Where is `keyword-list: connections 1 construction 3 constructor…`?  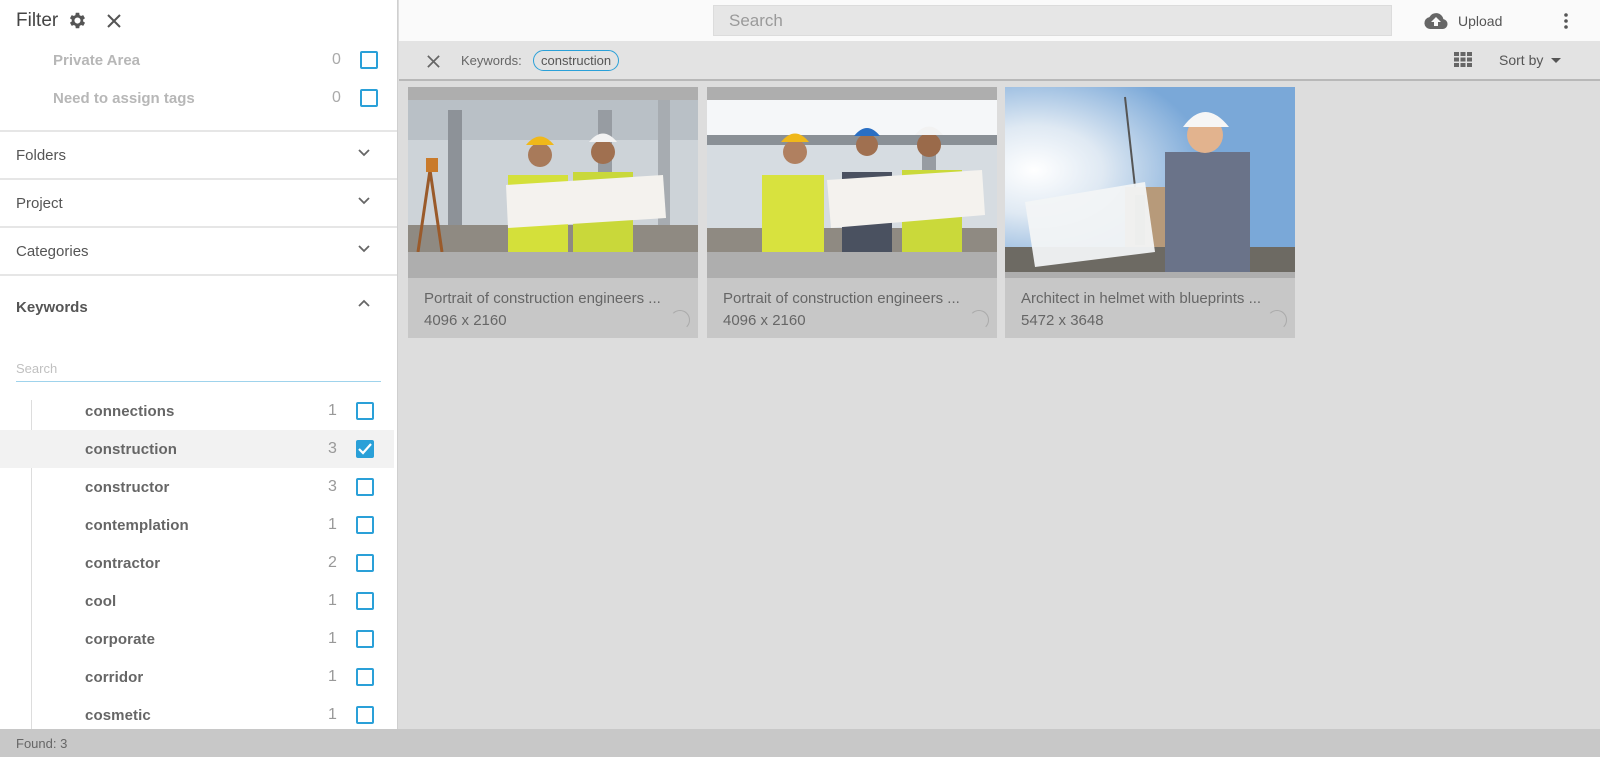
keyword-list: connections 1 construction 3 constructor… is located at coordinates (197, 560).